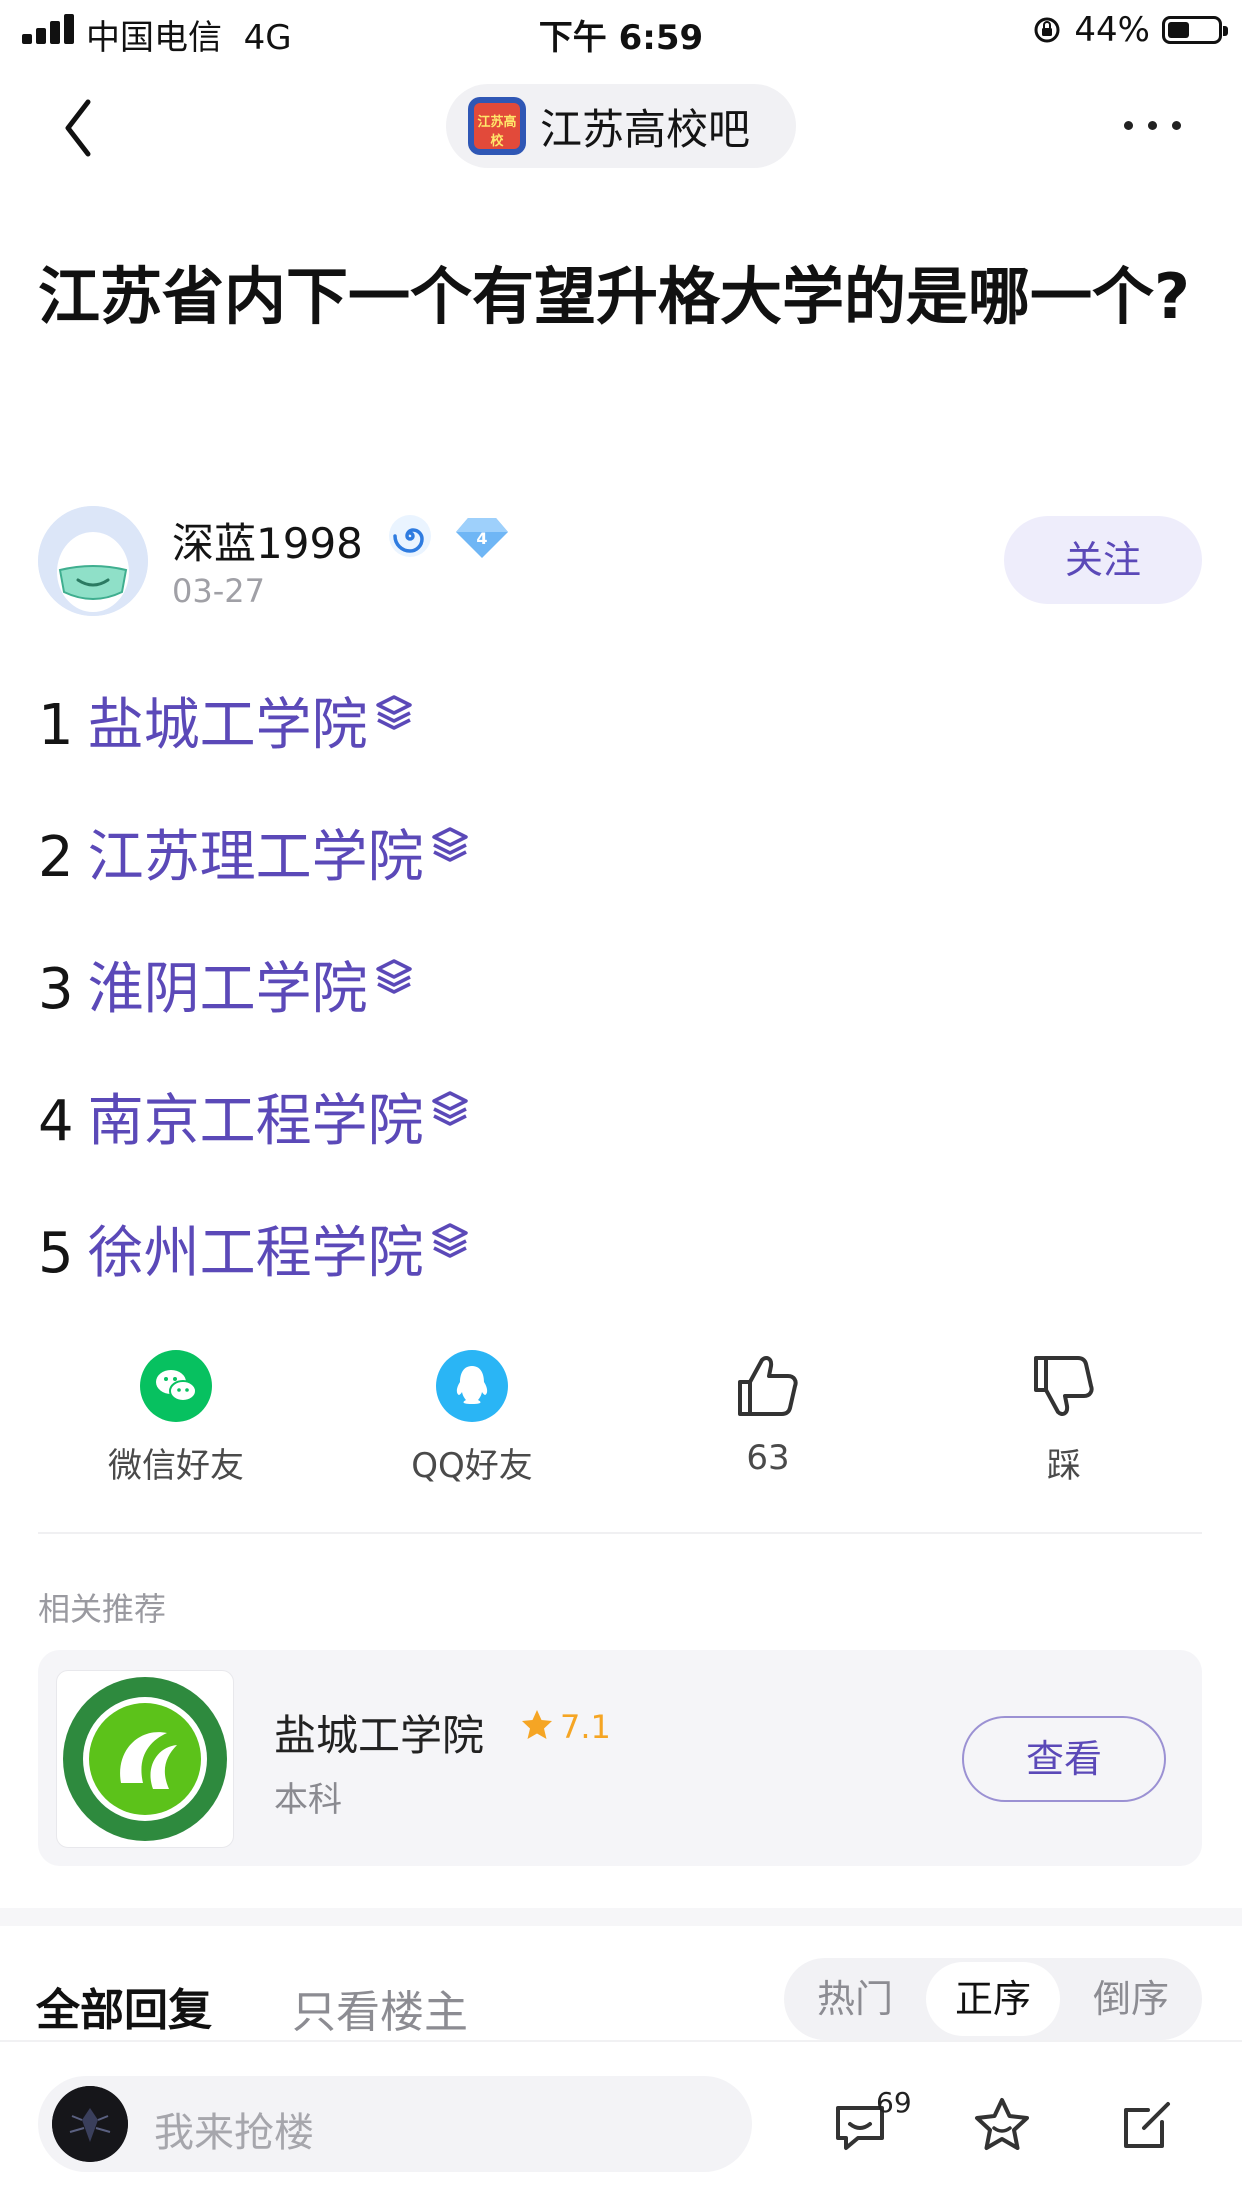 The height and width of the screenshot is (2210, 1242). What do you see at coordinates (1002, 2126) in the screenshot?
I see `favorite-star-icon` at bounding box center [1002, 2126].